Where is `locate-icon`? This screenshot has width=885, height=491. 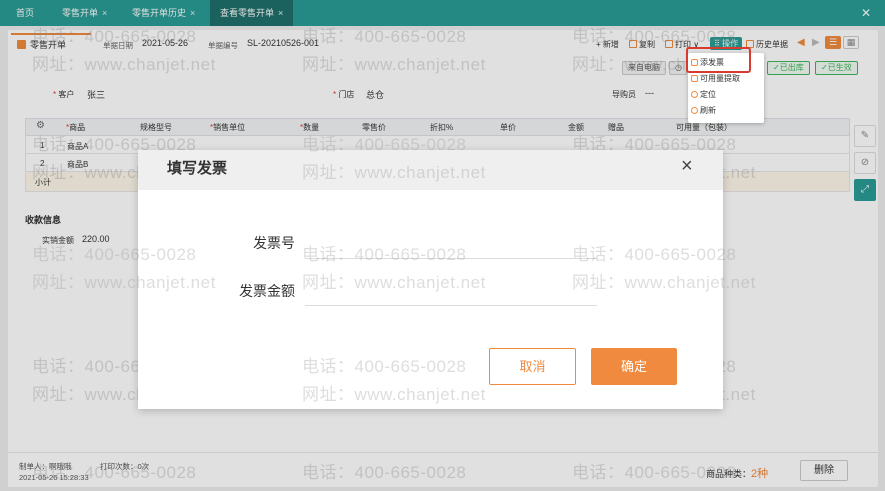
locate-icon is located at coordinates (694, 94).